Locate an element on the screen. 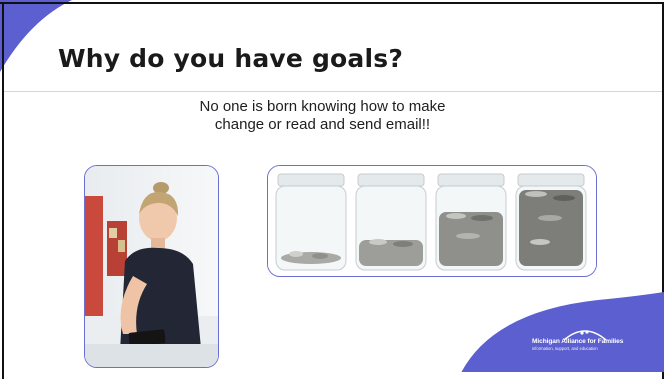  girl-using-smartphone-photo is located at coordinates (151, 266).